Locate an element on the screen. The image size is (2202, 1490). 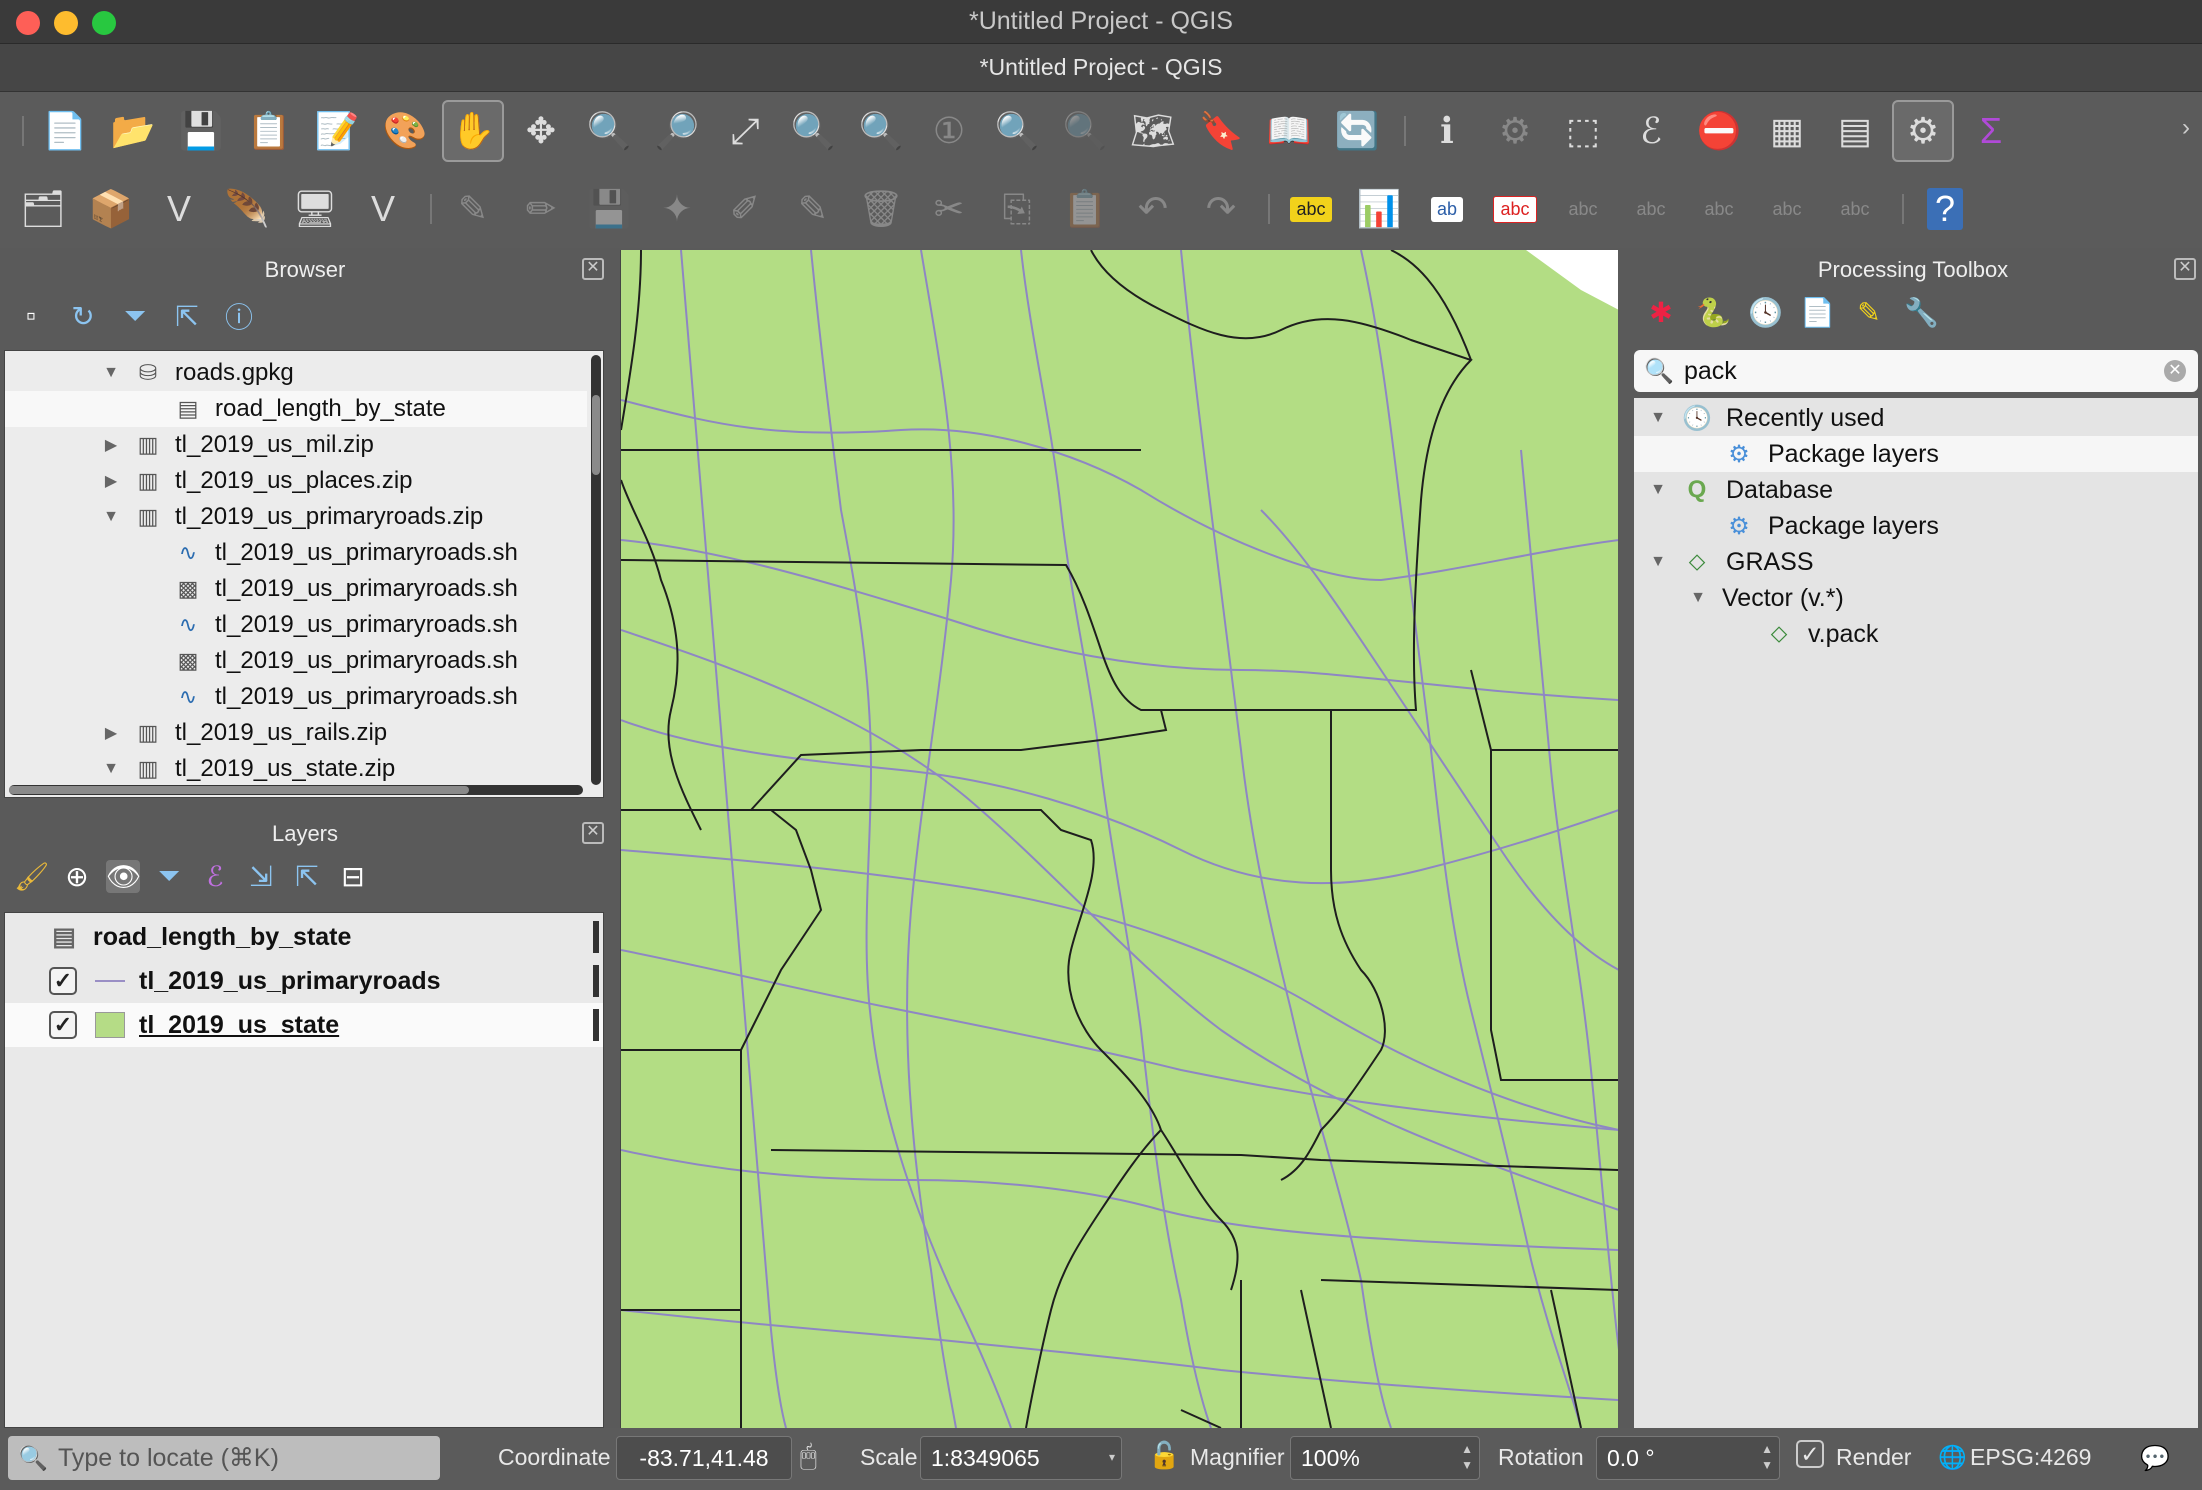
style-layer-icon: 🖌 is located at coordinates (32, 876).